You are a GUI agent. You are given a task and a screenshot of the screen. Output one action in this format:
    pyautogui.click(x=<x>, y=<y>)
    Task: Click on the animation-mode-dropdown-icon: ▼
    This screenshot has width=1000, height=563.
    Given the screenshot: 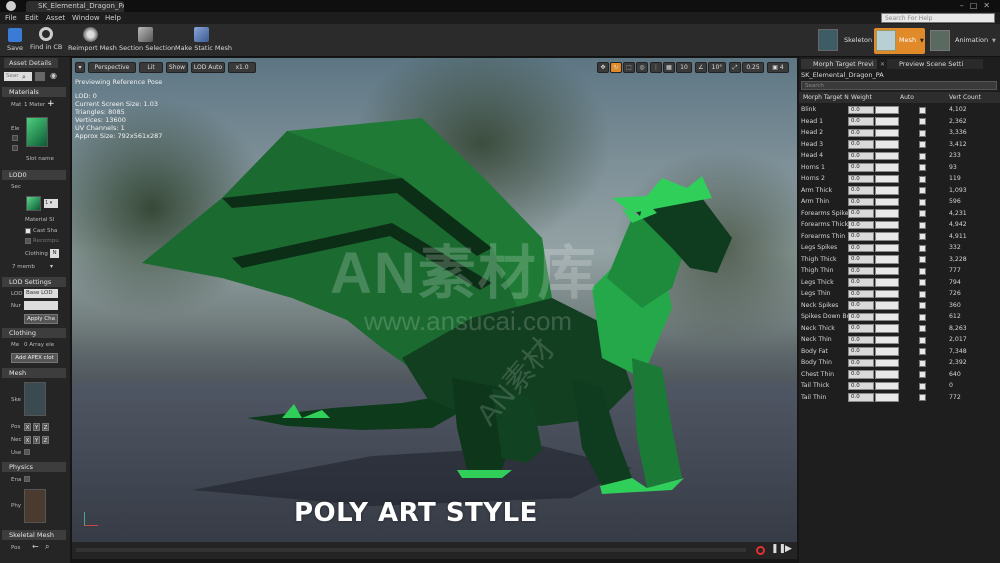 What is the action you would take?
    pyautogui.click(x=994, y=41)
    